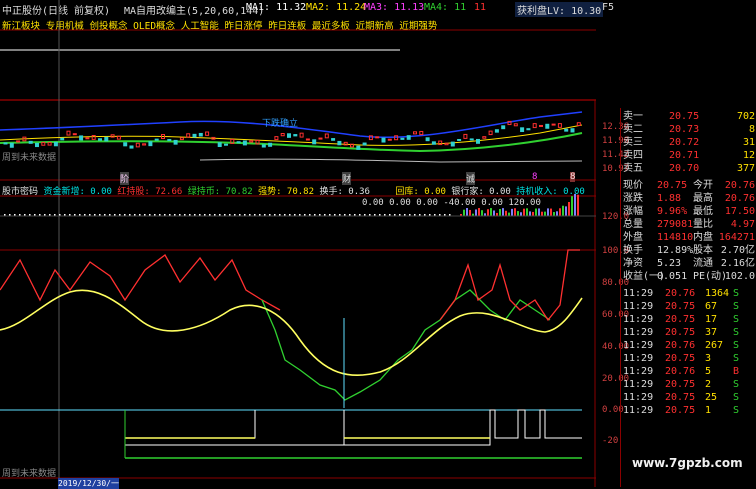  What do you see at coordinates (675, 237) in the screenshot?
I see `stat-value: 114810` at bounding box center [675, 237].